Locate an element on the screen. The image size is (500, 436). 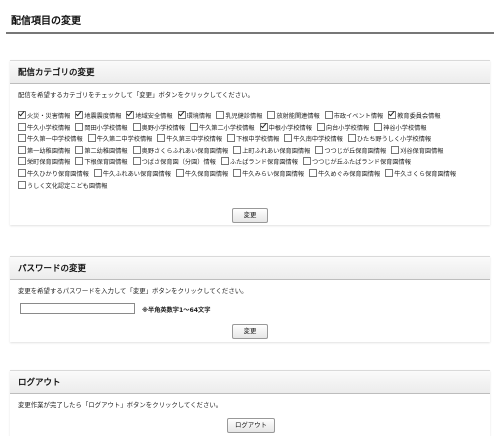
category-checkbox-item: うしく文化認定こども園情報 is located at coordinates (62, 186).